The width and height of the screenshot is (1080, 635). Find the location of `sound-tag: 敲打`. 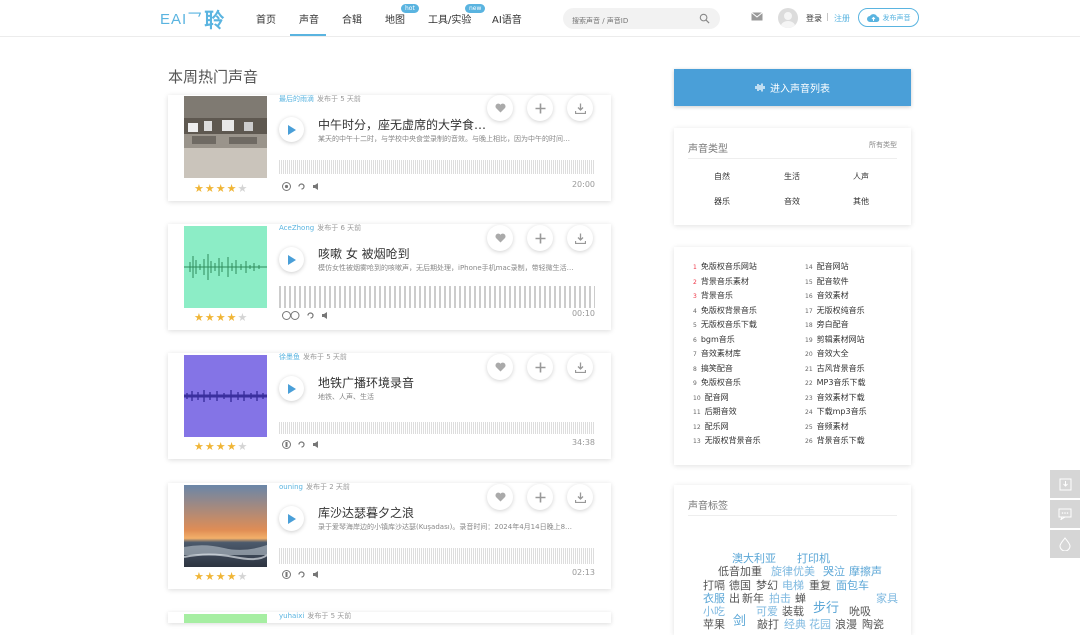

sound-tag: 敲打 is located at coordinates (768, 624).